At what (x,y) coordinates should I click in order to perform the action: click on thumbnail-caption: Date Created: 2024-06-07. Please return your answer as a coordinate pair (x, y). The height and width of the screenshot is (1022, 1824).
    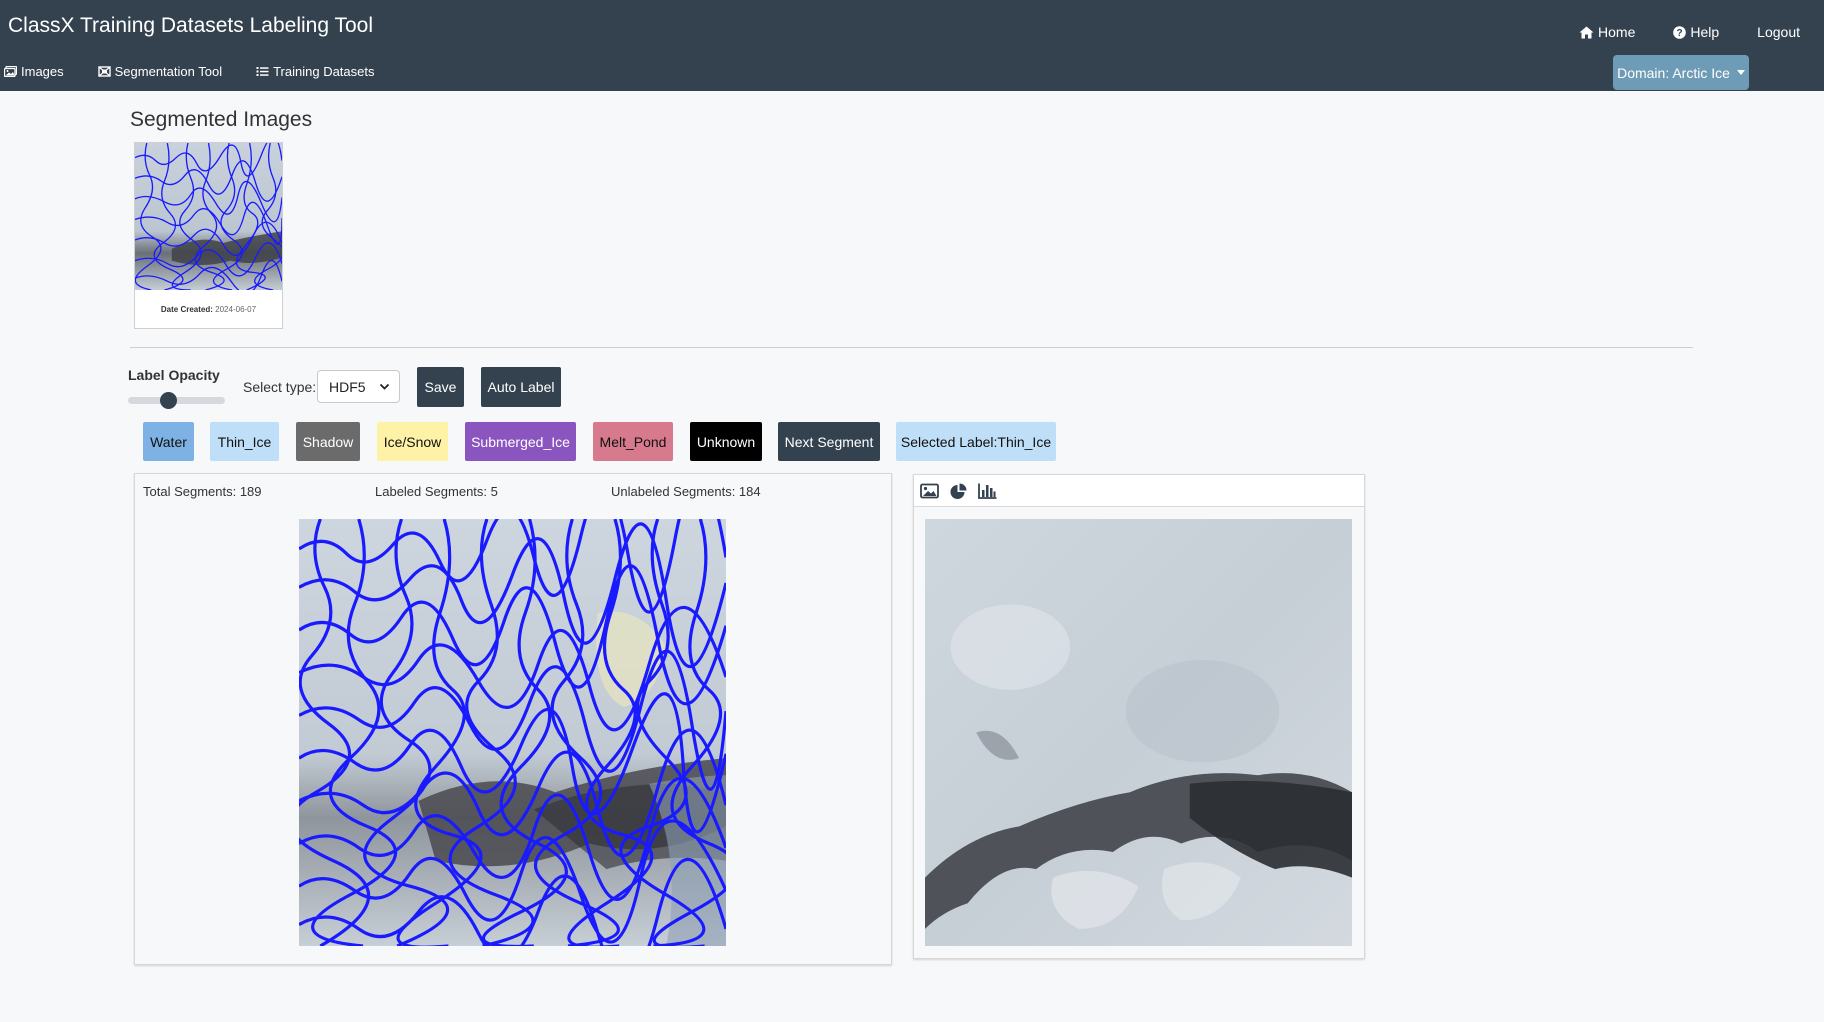
    Looking at the image, I should click on (208, 309).